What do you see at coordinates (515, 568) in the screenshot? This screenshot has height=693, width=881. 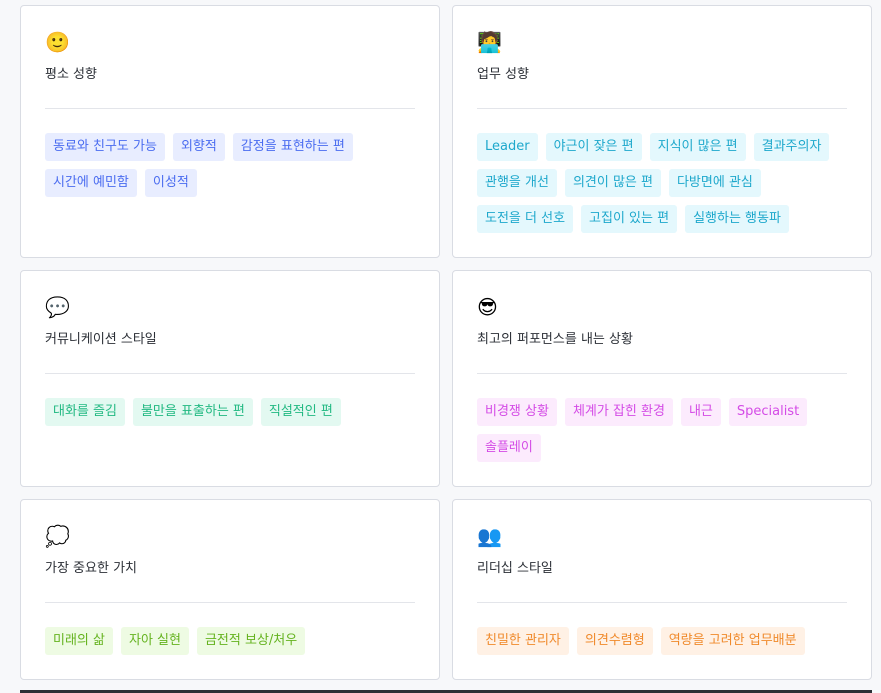 I see `card-title: 리더십 스타일` at bounding box center [515, 568].